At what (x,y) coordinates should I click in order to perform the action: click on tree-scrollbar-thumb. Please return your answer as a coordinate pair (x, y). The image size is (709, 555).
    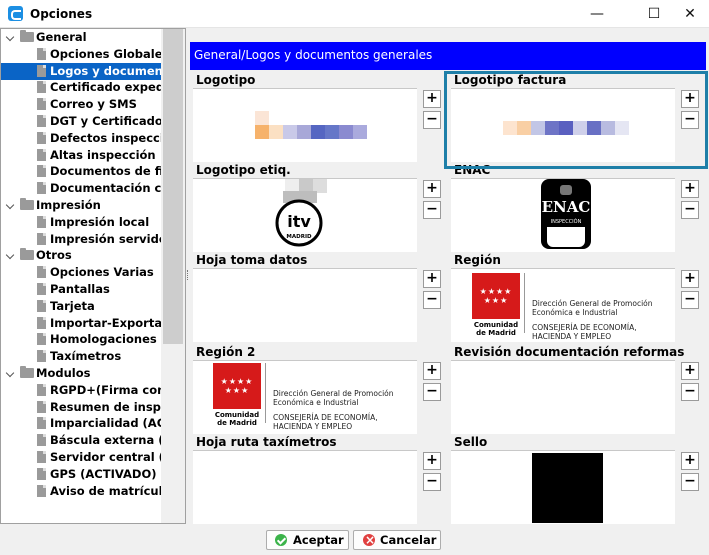
    Looking at the image, I should click on (173, 186).